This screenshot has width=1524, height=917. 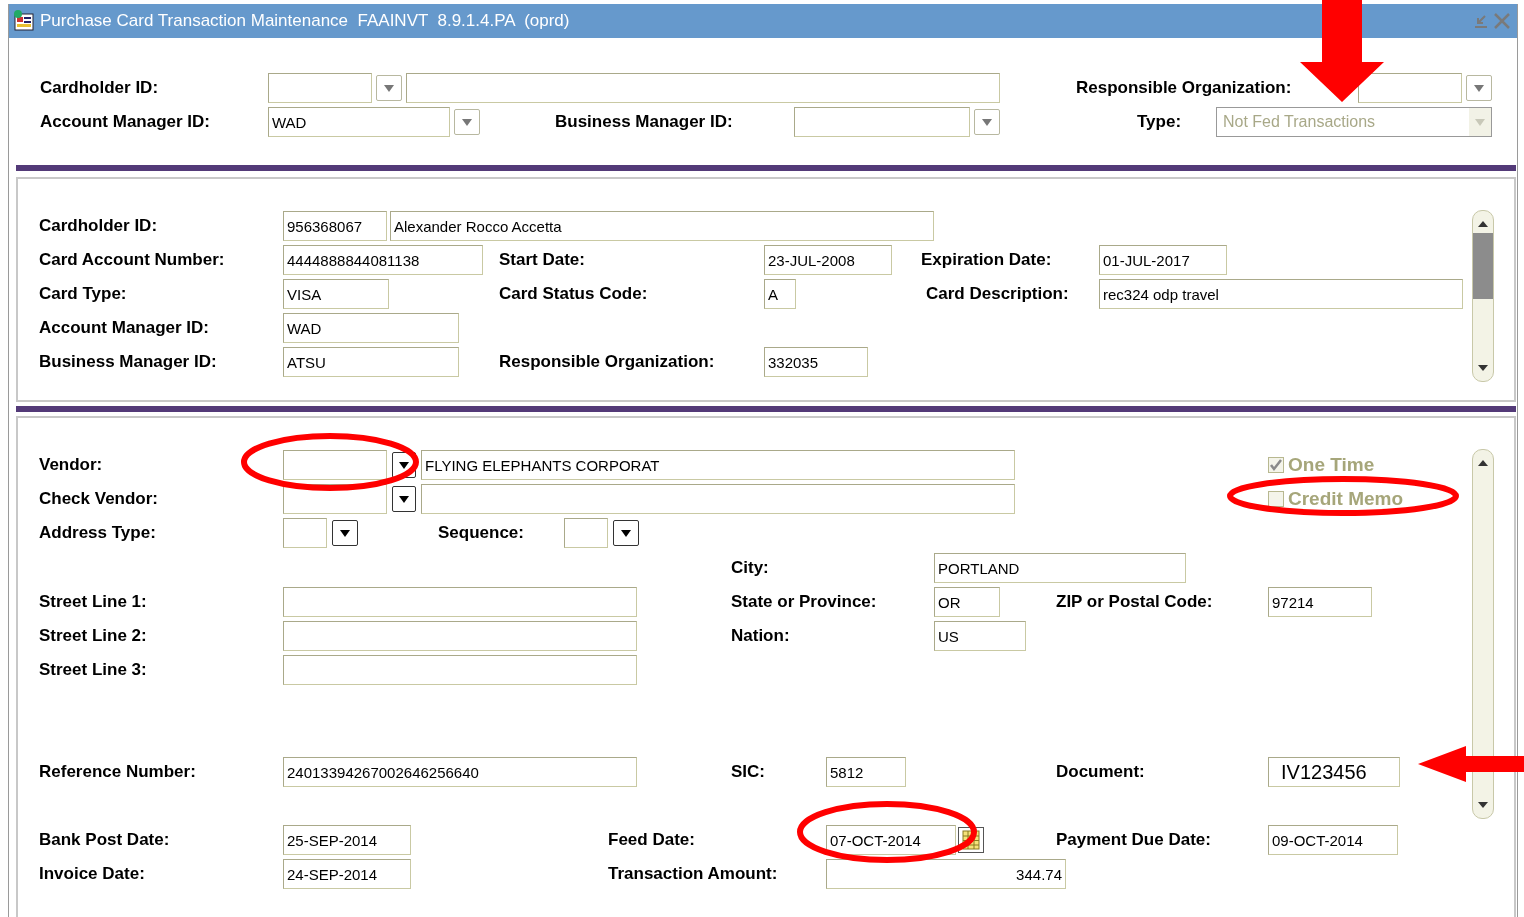 What do you see at coordinates (93, 636) in the screenshot?
I see `field-label: Street Line 2:` at bounding box center [93, 636].